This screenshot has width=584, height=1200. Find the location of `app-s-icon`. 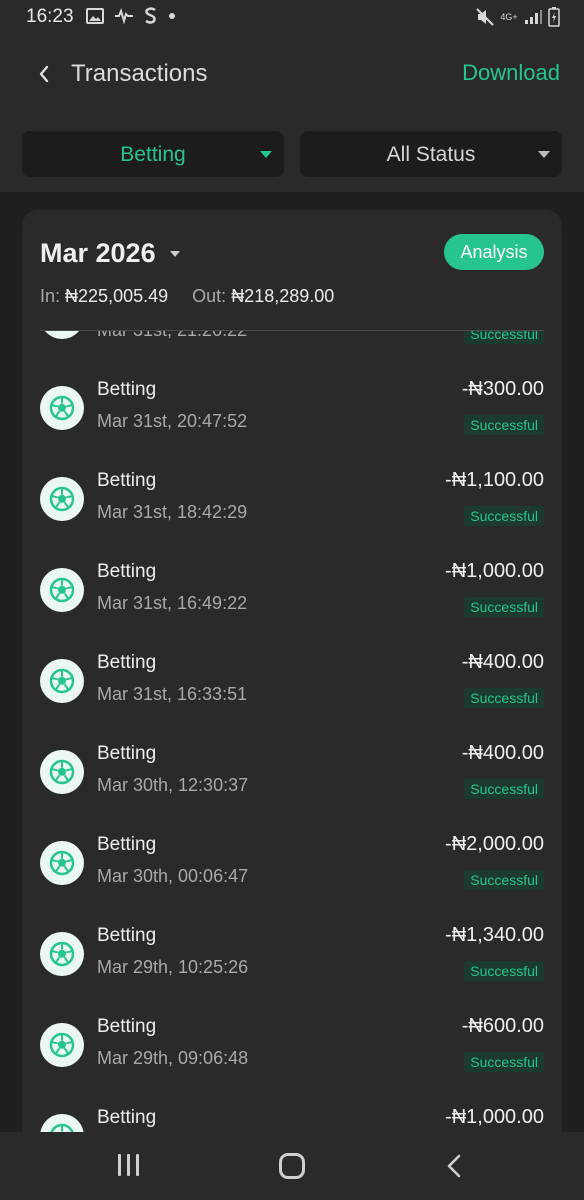

app-s-icon is located at coordinates (150, 15).